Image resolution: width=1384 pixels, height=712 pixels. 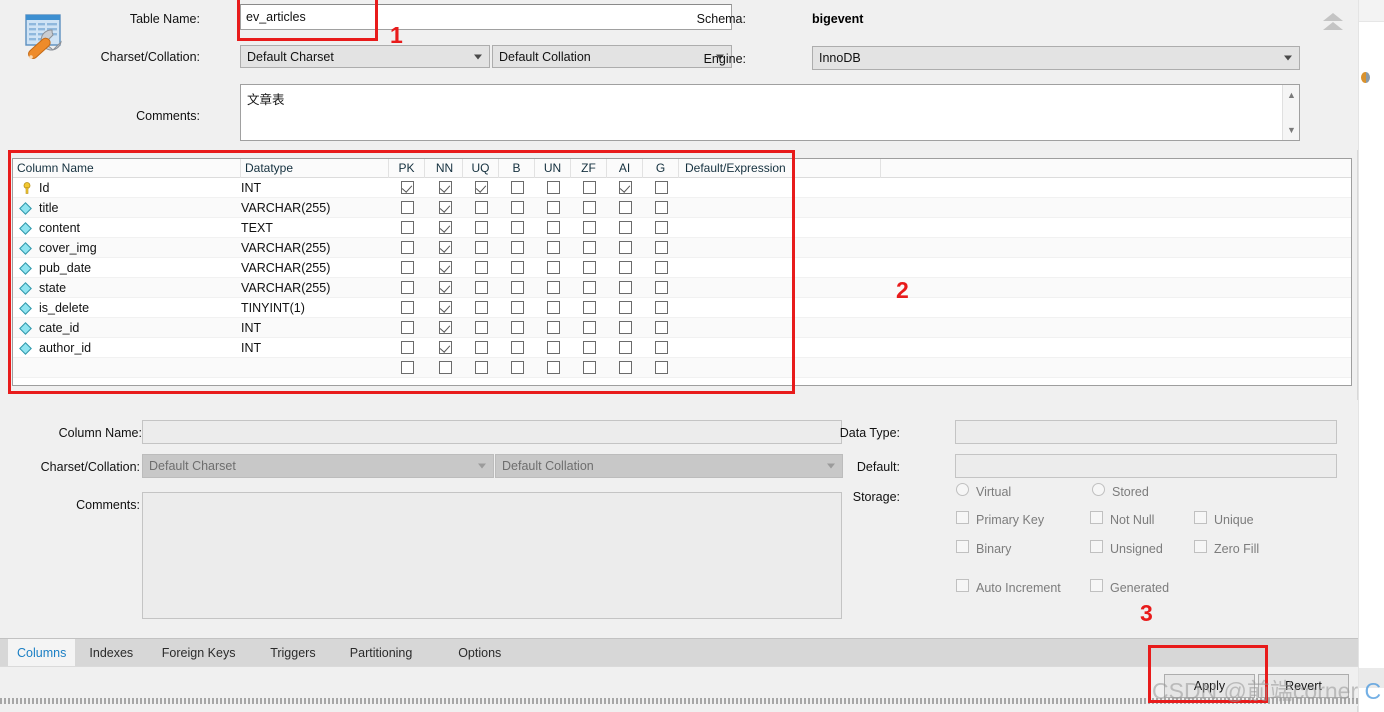 What do you see at coordinates (781, 168) in the screenshot?
I see `grid-header-default-expression: Default/Expression` at bounding box center [781, 168].